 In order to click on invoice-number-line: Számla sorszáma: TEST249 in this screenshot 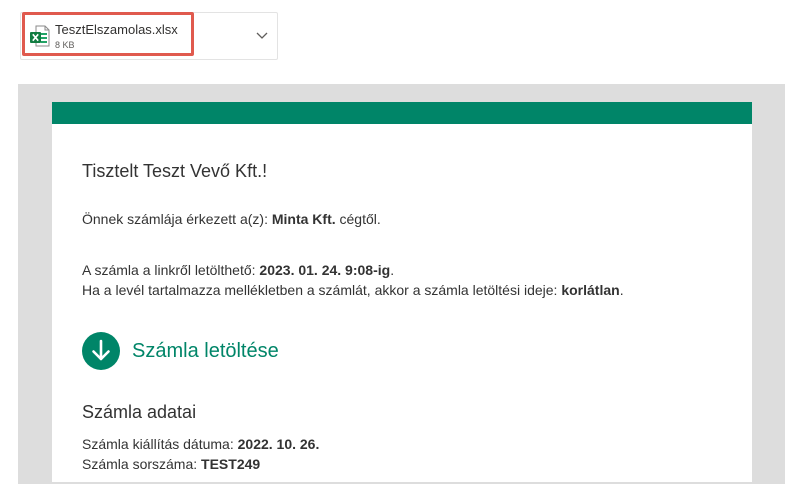, I will do `click(171, 464)`.